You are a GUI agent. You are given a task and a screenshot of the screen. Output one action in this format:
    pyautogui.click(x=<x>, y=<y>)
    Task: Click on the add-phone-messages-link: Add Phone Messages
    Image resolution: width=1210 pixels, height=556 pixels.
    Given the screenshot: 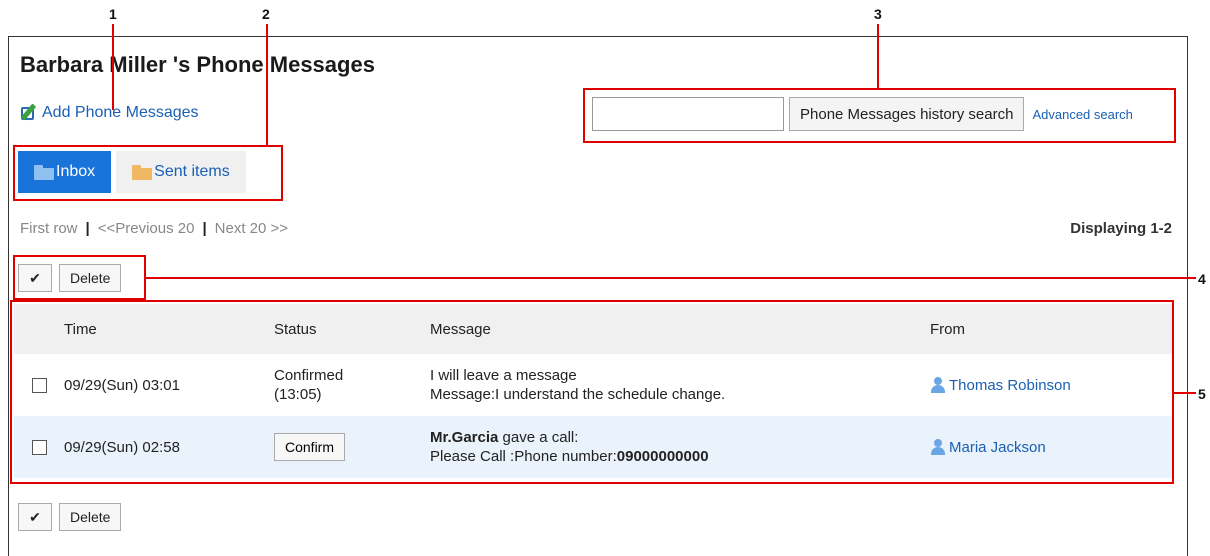 What is the action you would take?
    pyautogui.click(x=109, y=112)
    